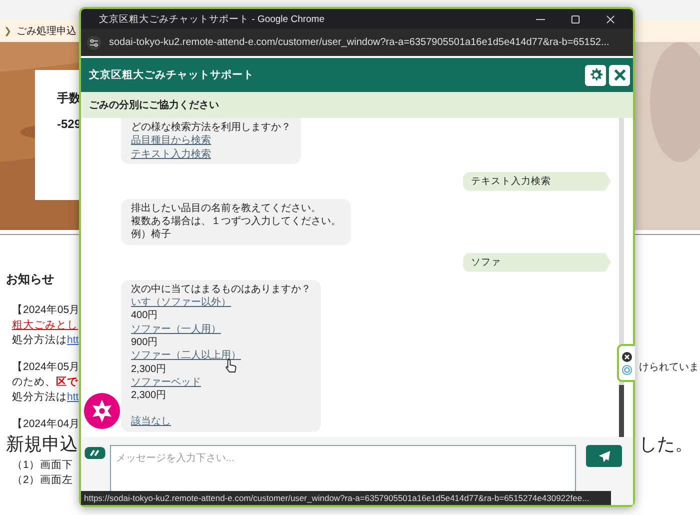 The width and height of the screenshot is (700, 515). I want to click on notice-text: のため、, so click(34, 382).